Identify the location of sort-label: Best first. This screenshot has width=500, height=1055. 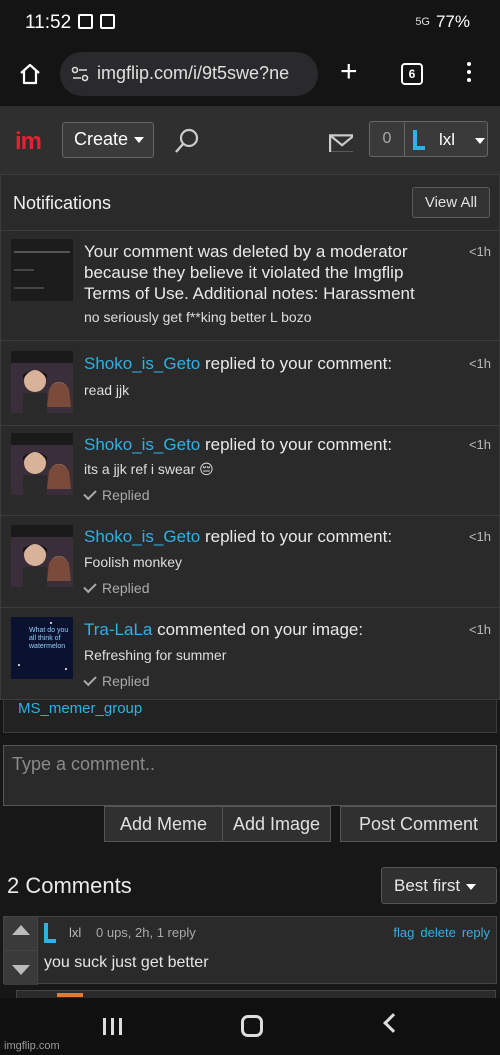
(427, 885).